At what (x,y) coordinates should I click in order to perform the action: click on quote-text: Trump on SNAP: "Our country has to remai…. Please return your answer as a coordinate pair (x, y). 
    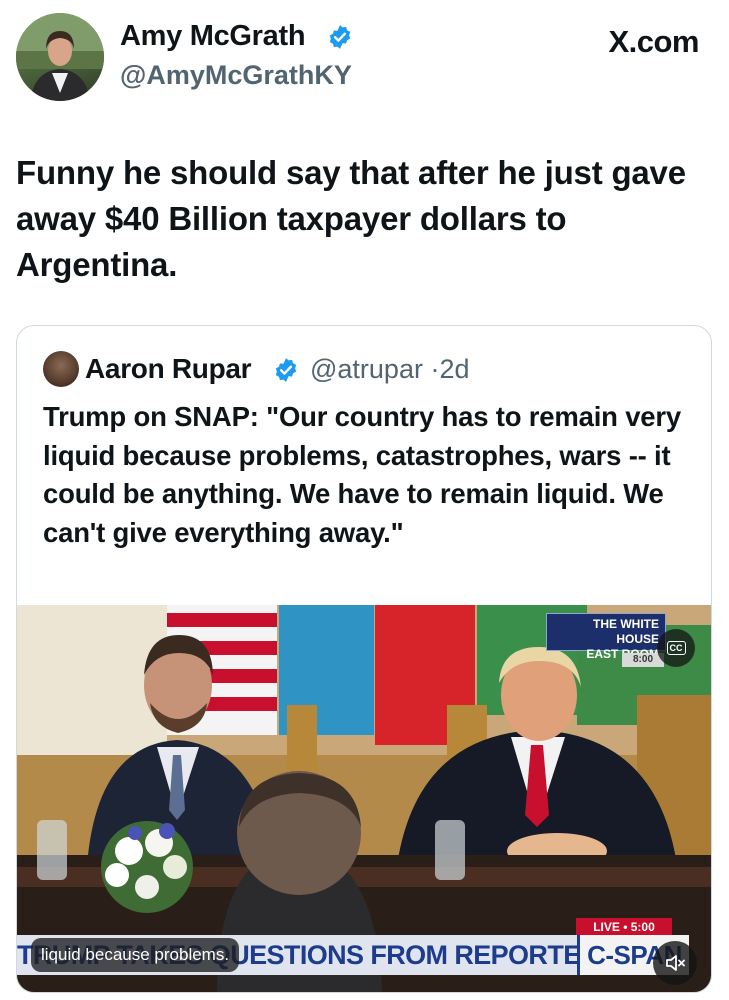
    Looking at the image, I should click on (362, 474).